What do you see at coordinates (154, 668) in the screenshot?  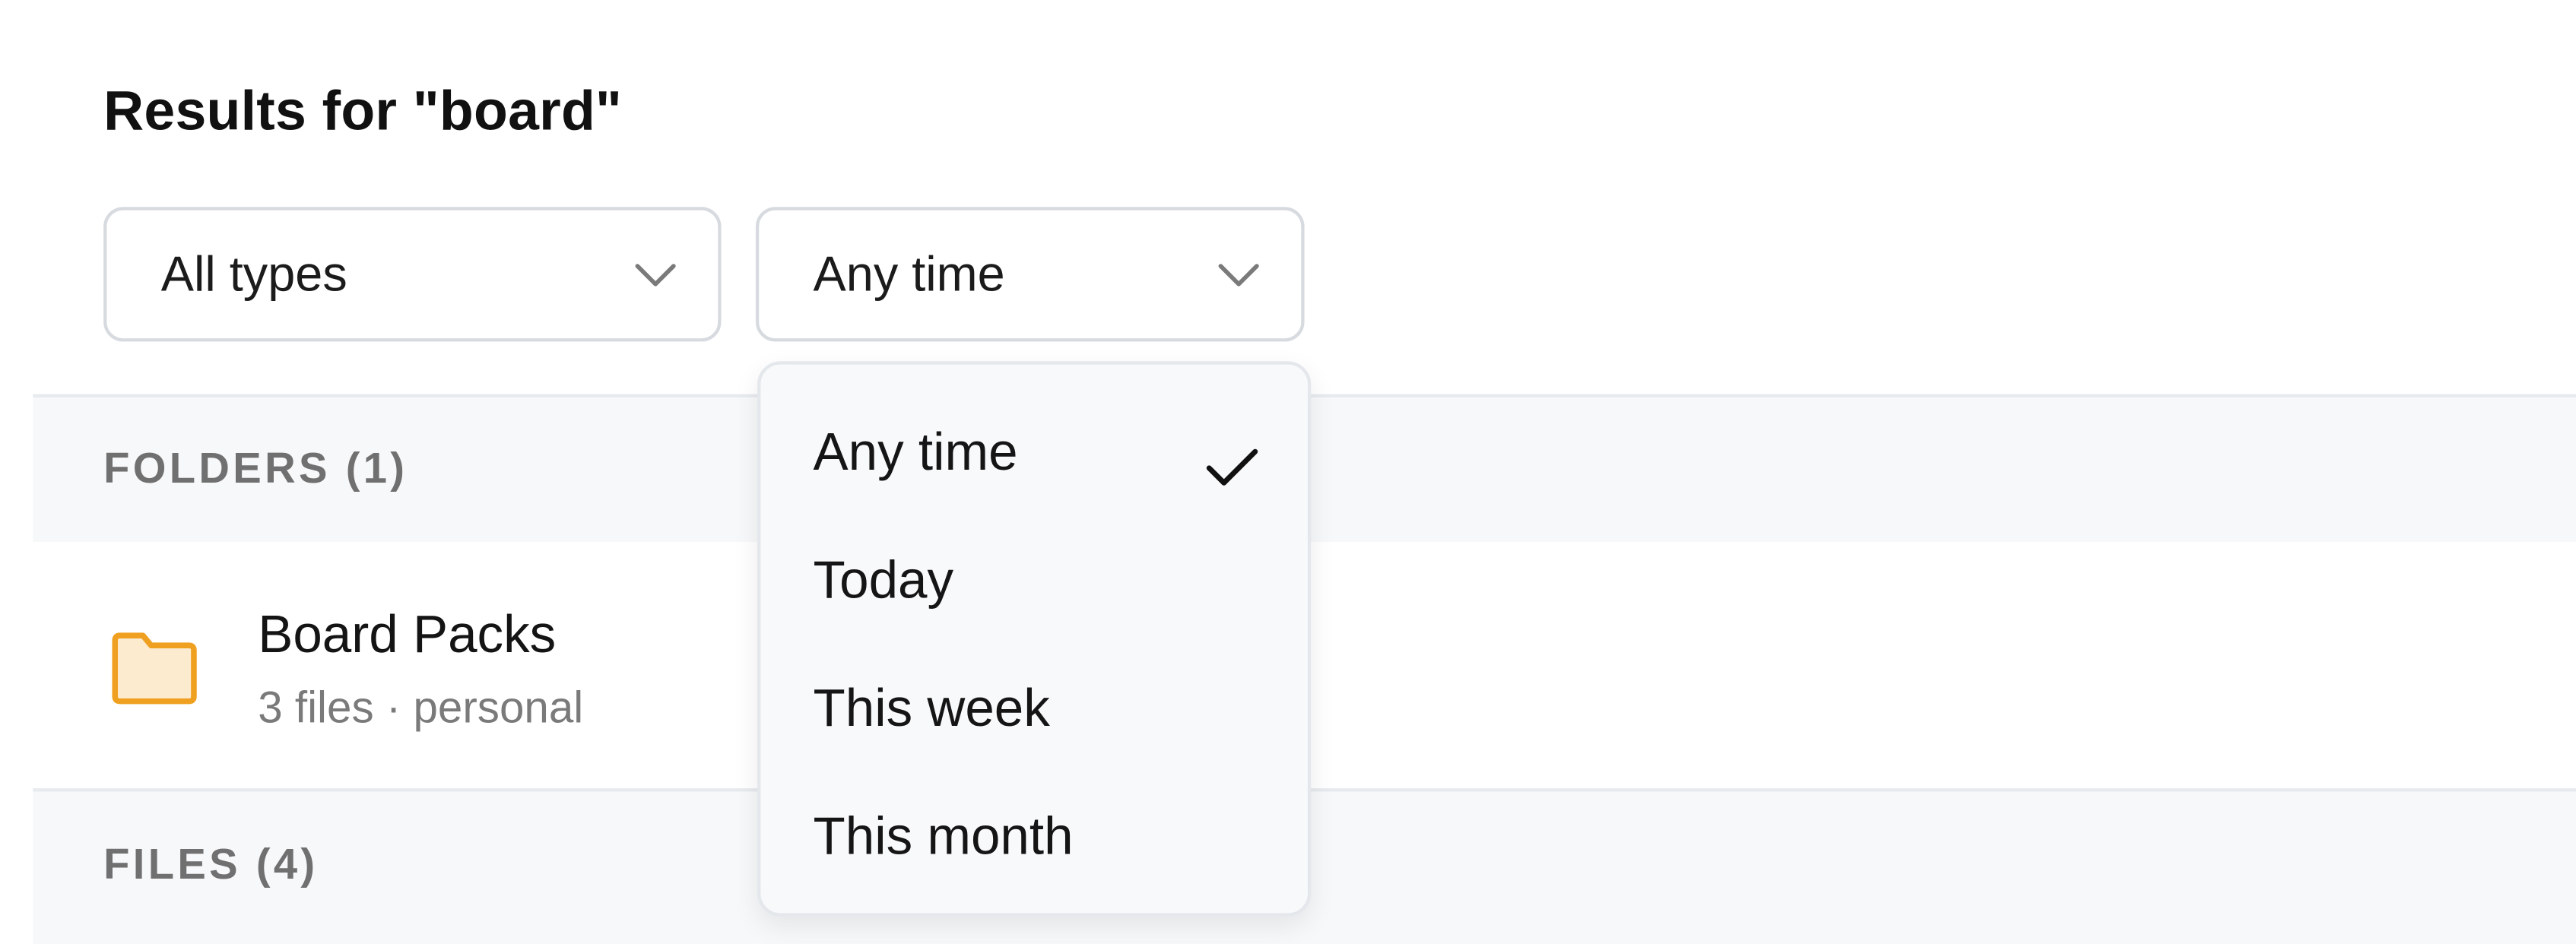 I see `folder-icon` at bounding box center [154, 668].